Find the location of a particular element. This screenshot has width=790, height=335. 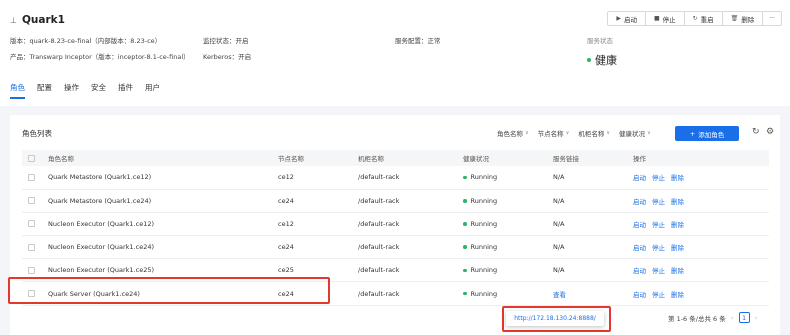

filter-role-name: 角色名称 ∨ is located at coordinates (513, 133).